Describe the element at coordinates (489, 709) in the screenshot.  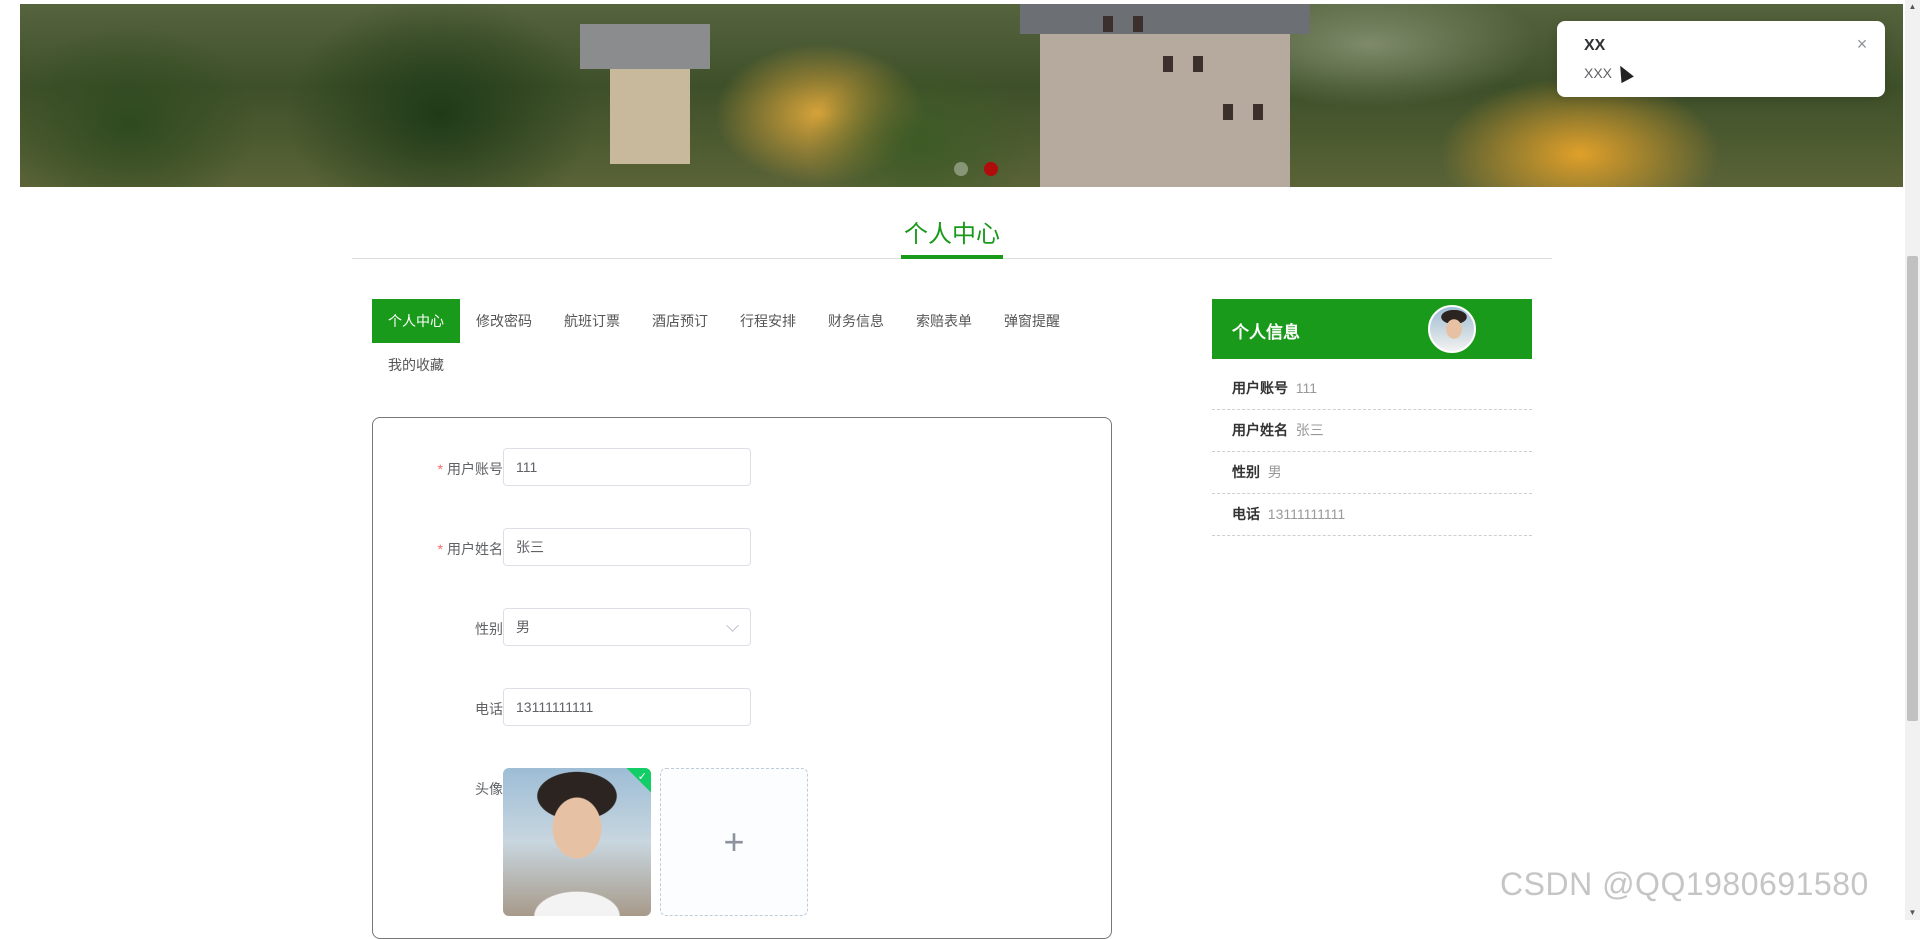
I see `phone-label: 电话` at that location.